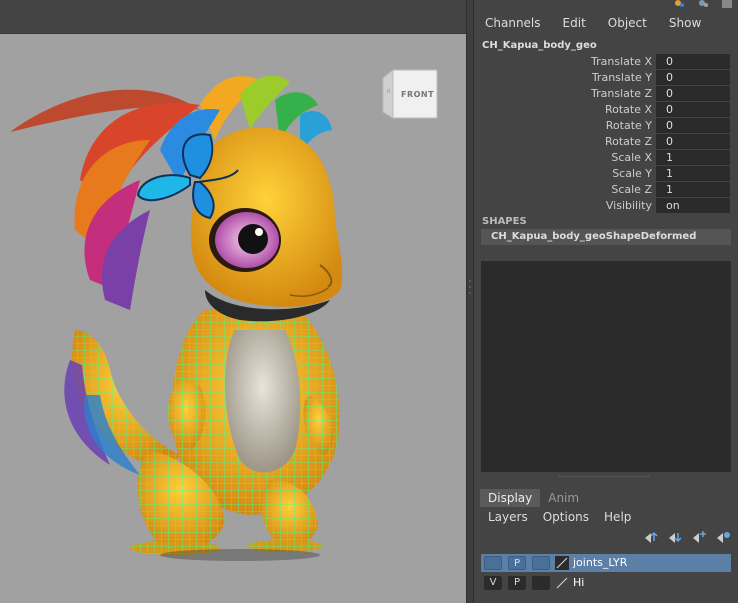 The height and width of the screenshot is (603, 738). Describe the element at coordinates (627, 23) in the screenshot. I see `menu-object: Object` at that location.